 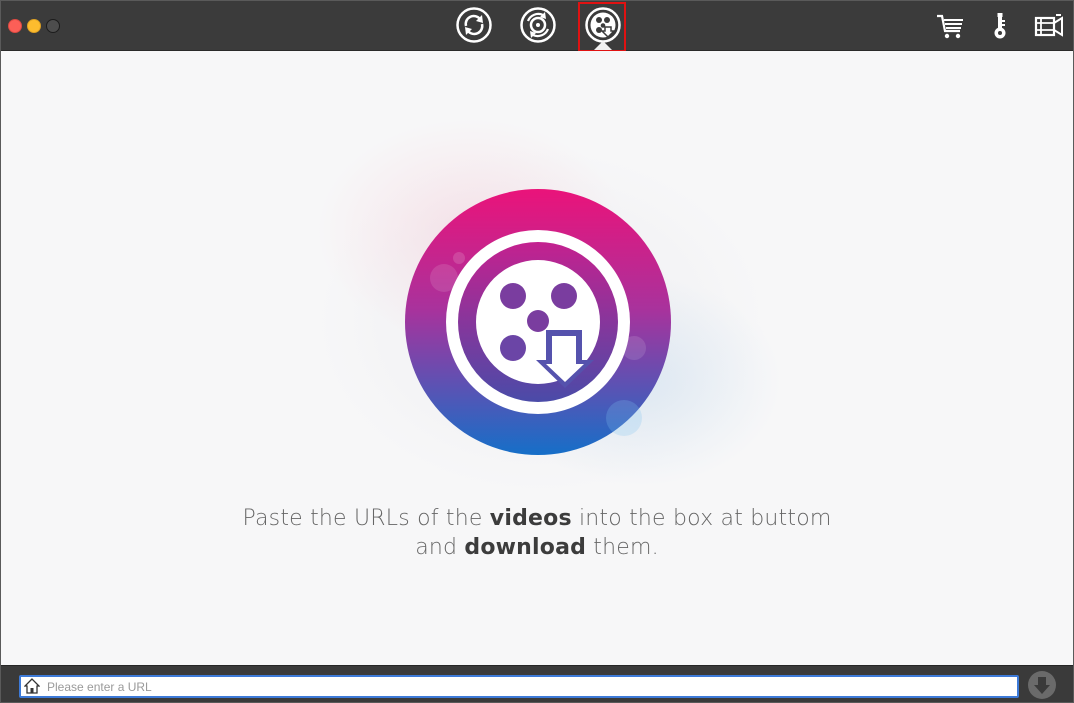 I want to click on key-icon, so click(x=1000, y=26).